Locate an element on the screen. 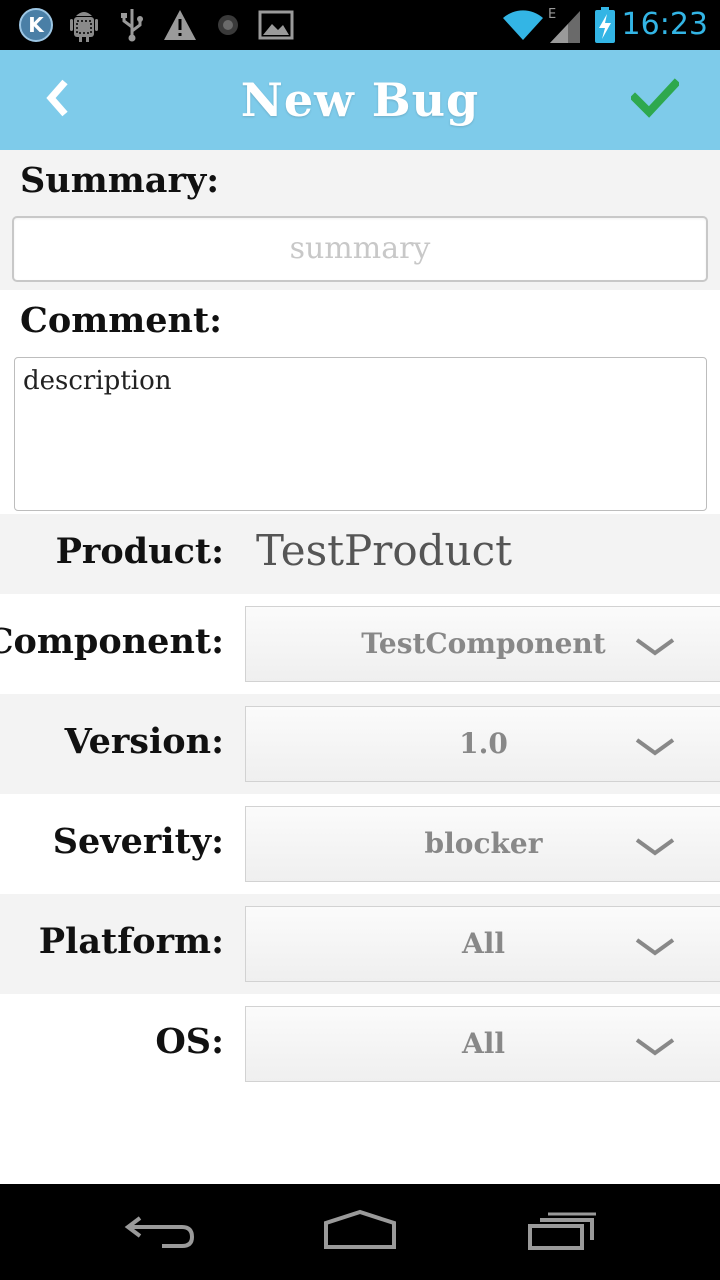 The width and height of the screenshot is (720, 1280). back-nav-icon is located at coordinates (160, 1232).